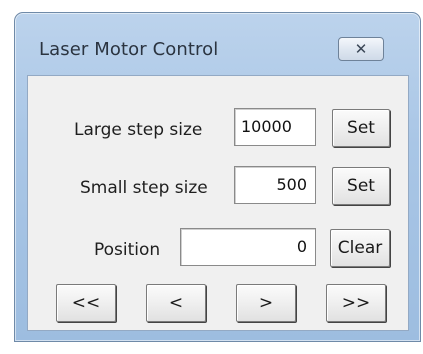 This screenshot has width=423, height=354. What do you see at coordinates (144, 188) in the screenshot?
I see `small-step-size-label: Small step size` at bounding box center [144, 188].